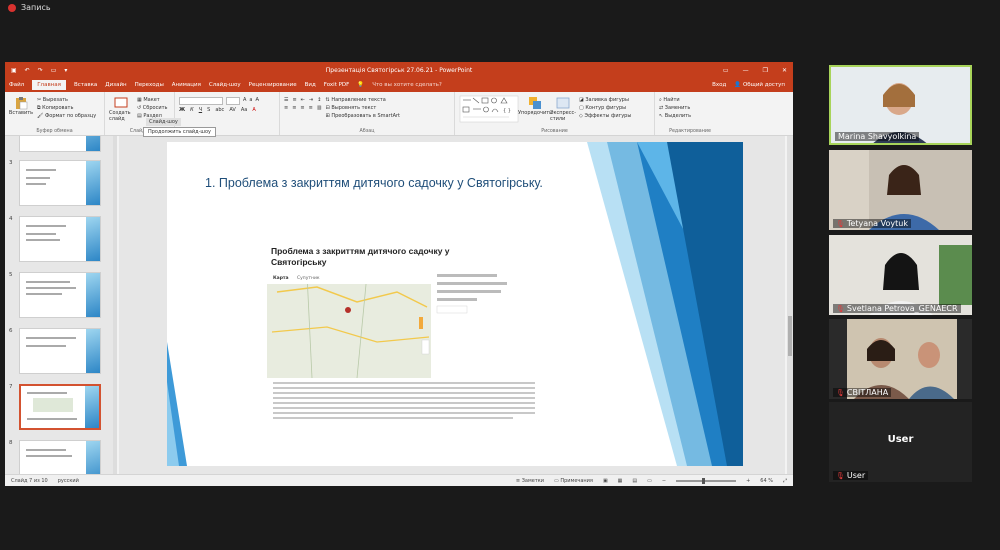  What do you see at coordinates (149, 85) in the screenshot?
I see `tab-transitions: Переходы` at bounding box center [149, 85].